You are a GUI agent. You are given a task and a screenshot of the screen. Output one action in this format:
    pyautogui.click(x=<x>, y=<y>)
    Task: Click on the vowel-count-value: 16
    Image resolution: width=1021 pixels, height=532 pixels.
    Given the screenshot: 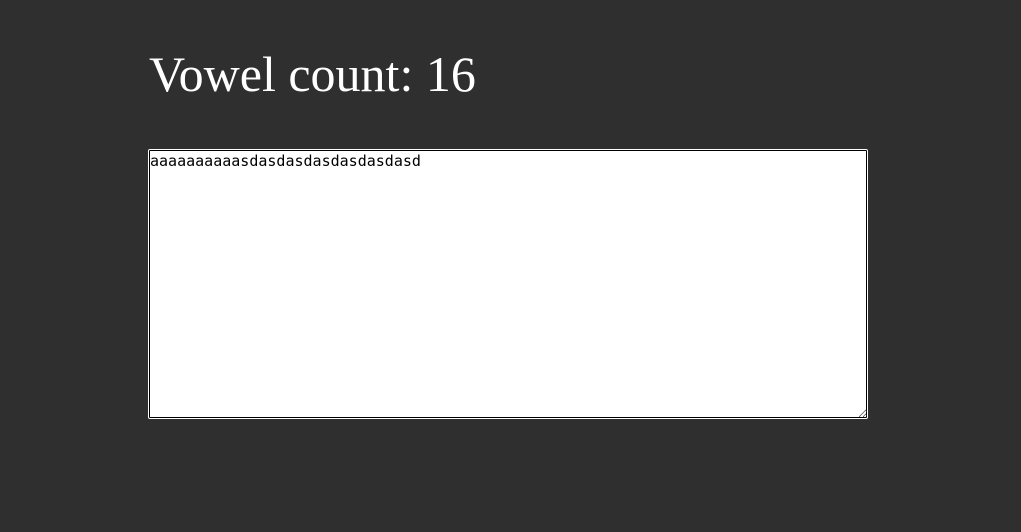 What is the action you would take?
    pyautogui.click(x=450, y=74)
    